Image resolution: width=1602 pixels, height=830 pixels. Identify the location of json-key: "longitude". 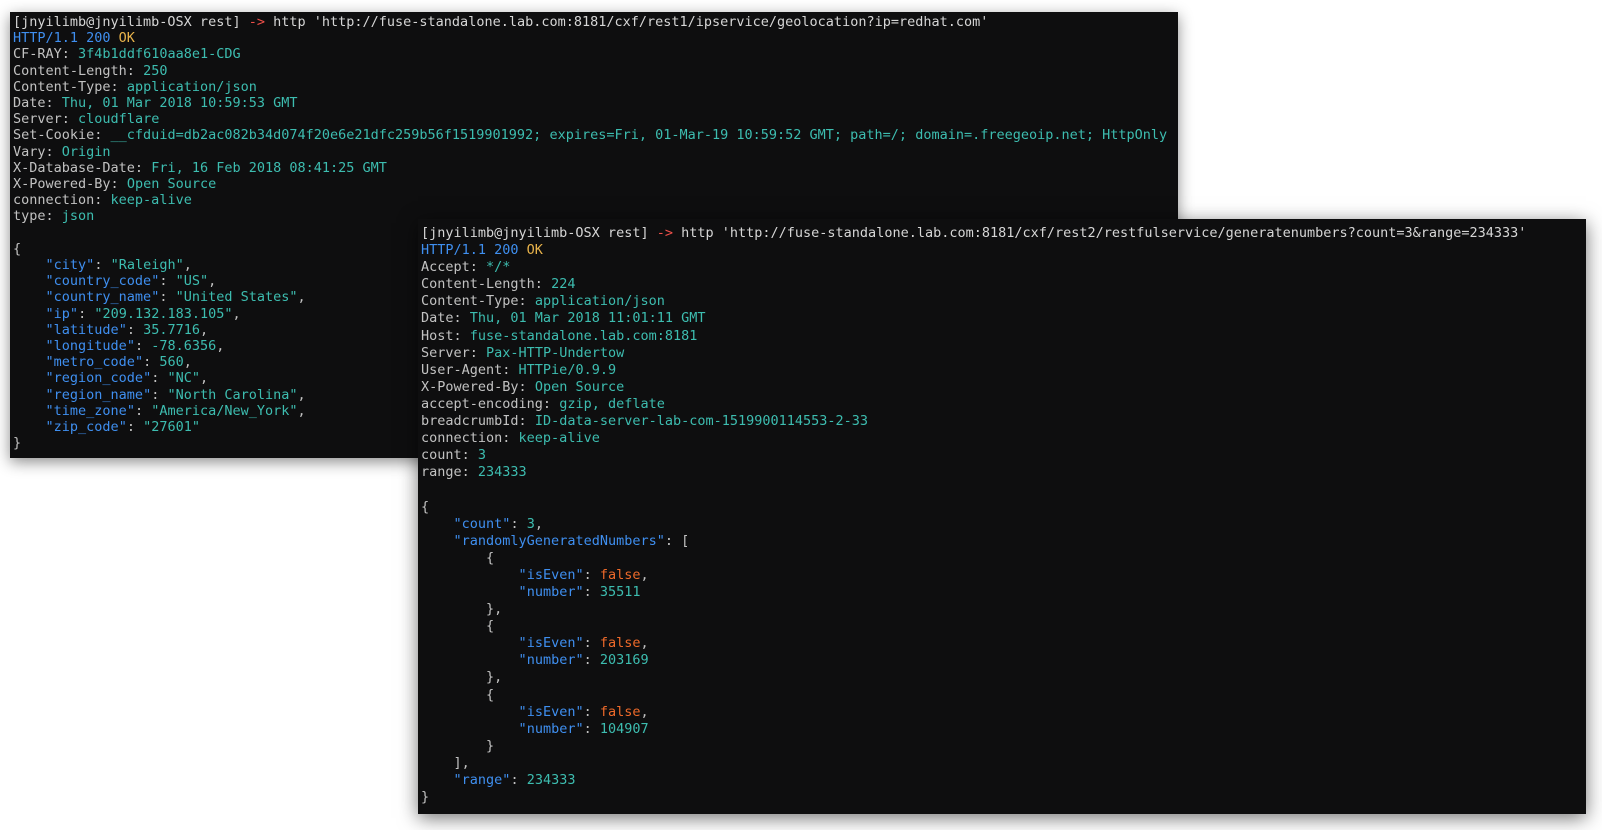
(90, 346).